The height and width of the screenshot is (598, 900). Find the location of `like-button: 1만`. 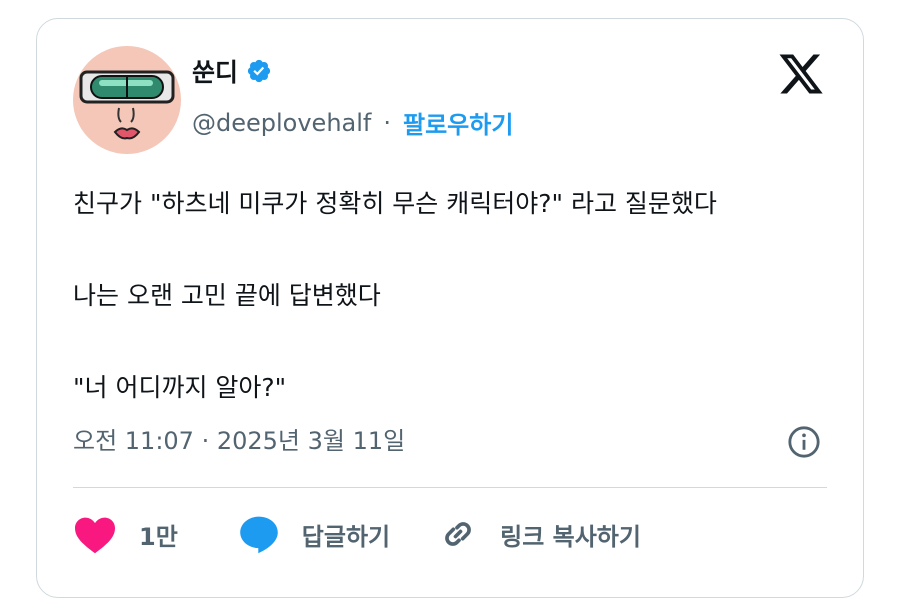

like-button: 1만 is located at coordinates (125, 534).